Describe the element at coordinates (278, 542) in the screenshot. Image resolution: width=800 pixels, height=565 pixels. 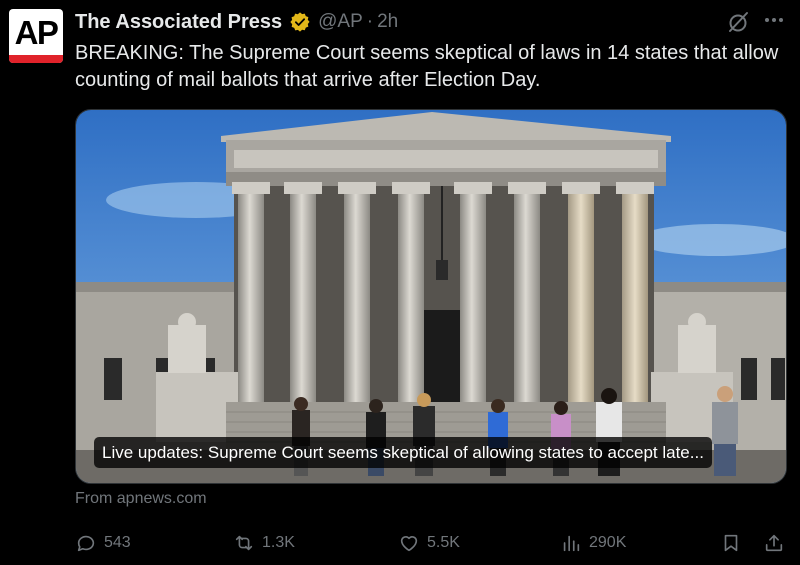
I see `repost-count: 1.3K` at that location.